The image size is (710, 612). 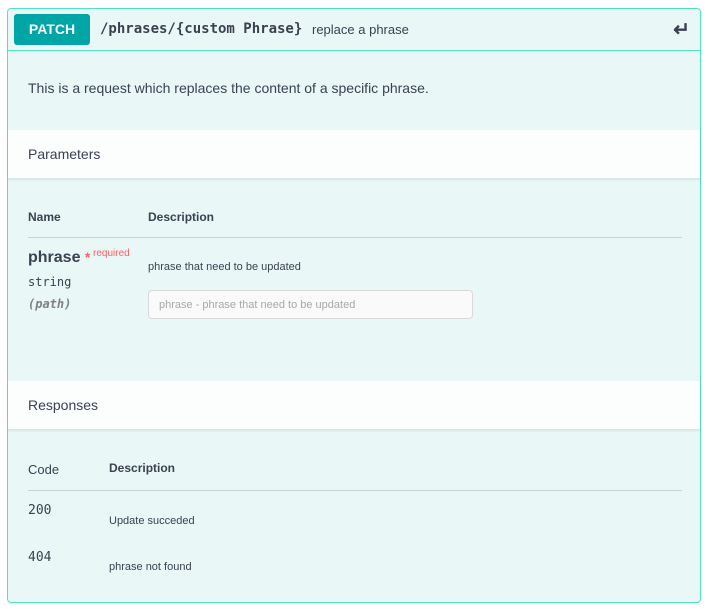 What do you see at coordinates (354, 154) in the screenshot?
I see `parameters-section-header: Parameters` at bounding box center [354, 154].